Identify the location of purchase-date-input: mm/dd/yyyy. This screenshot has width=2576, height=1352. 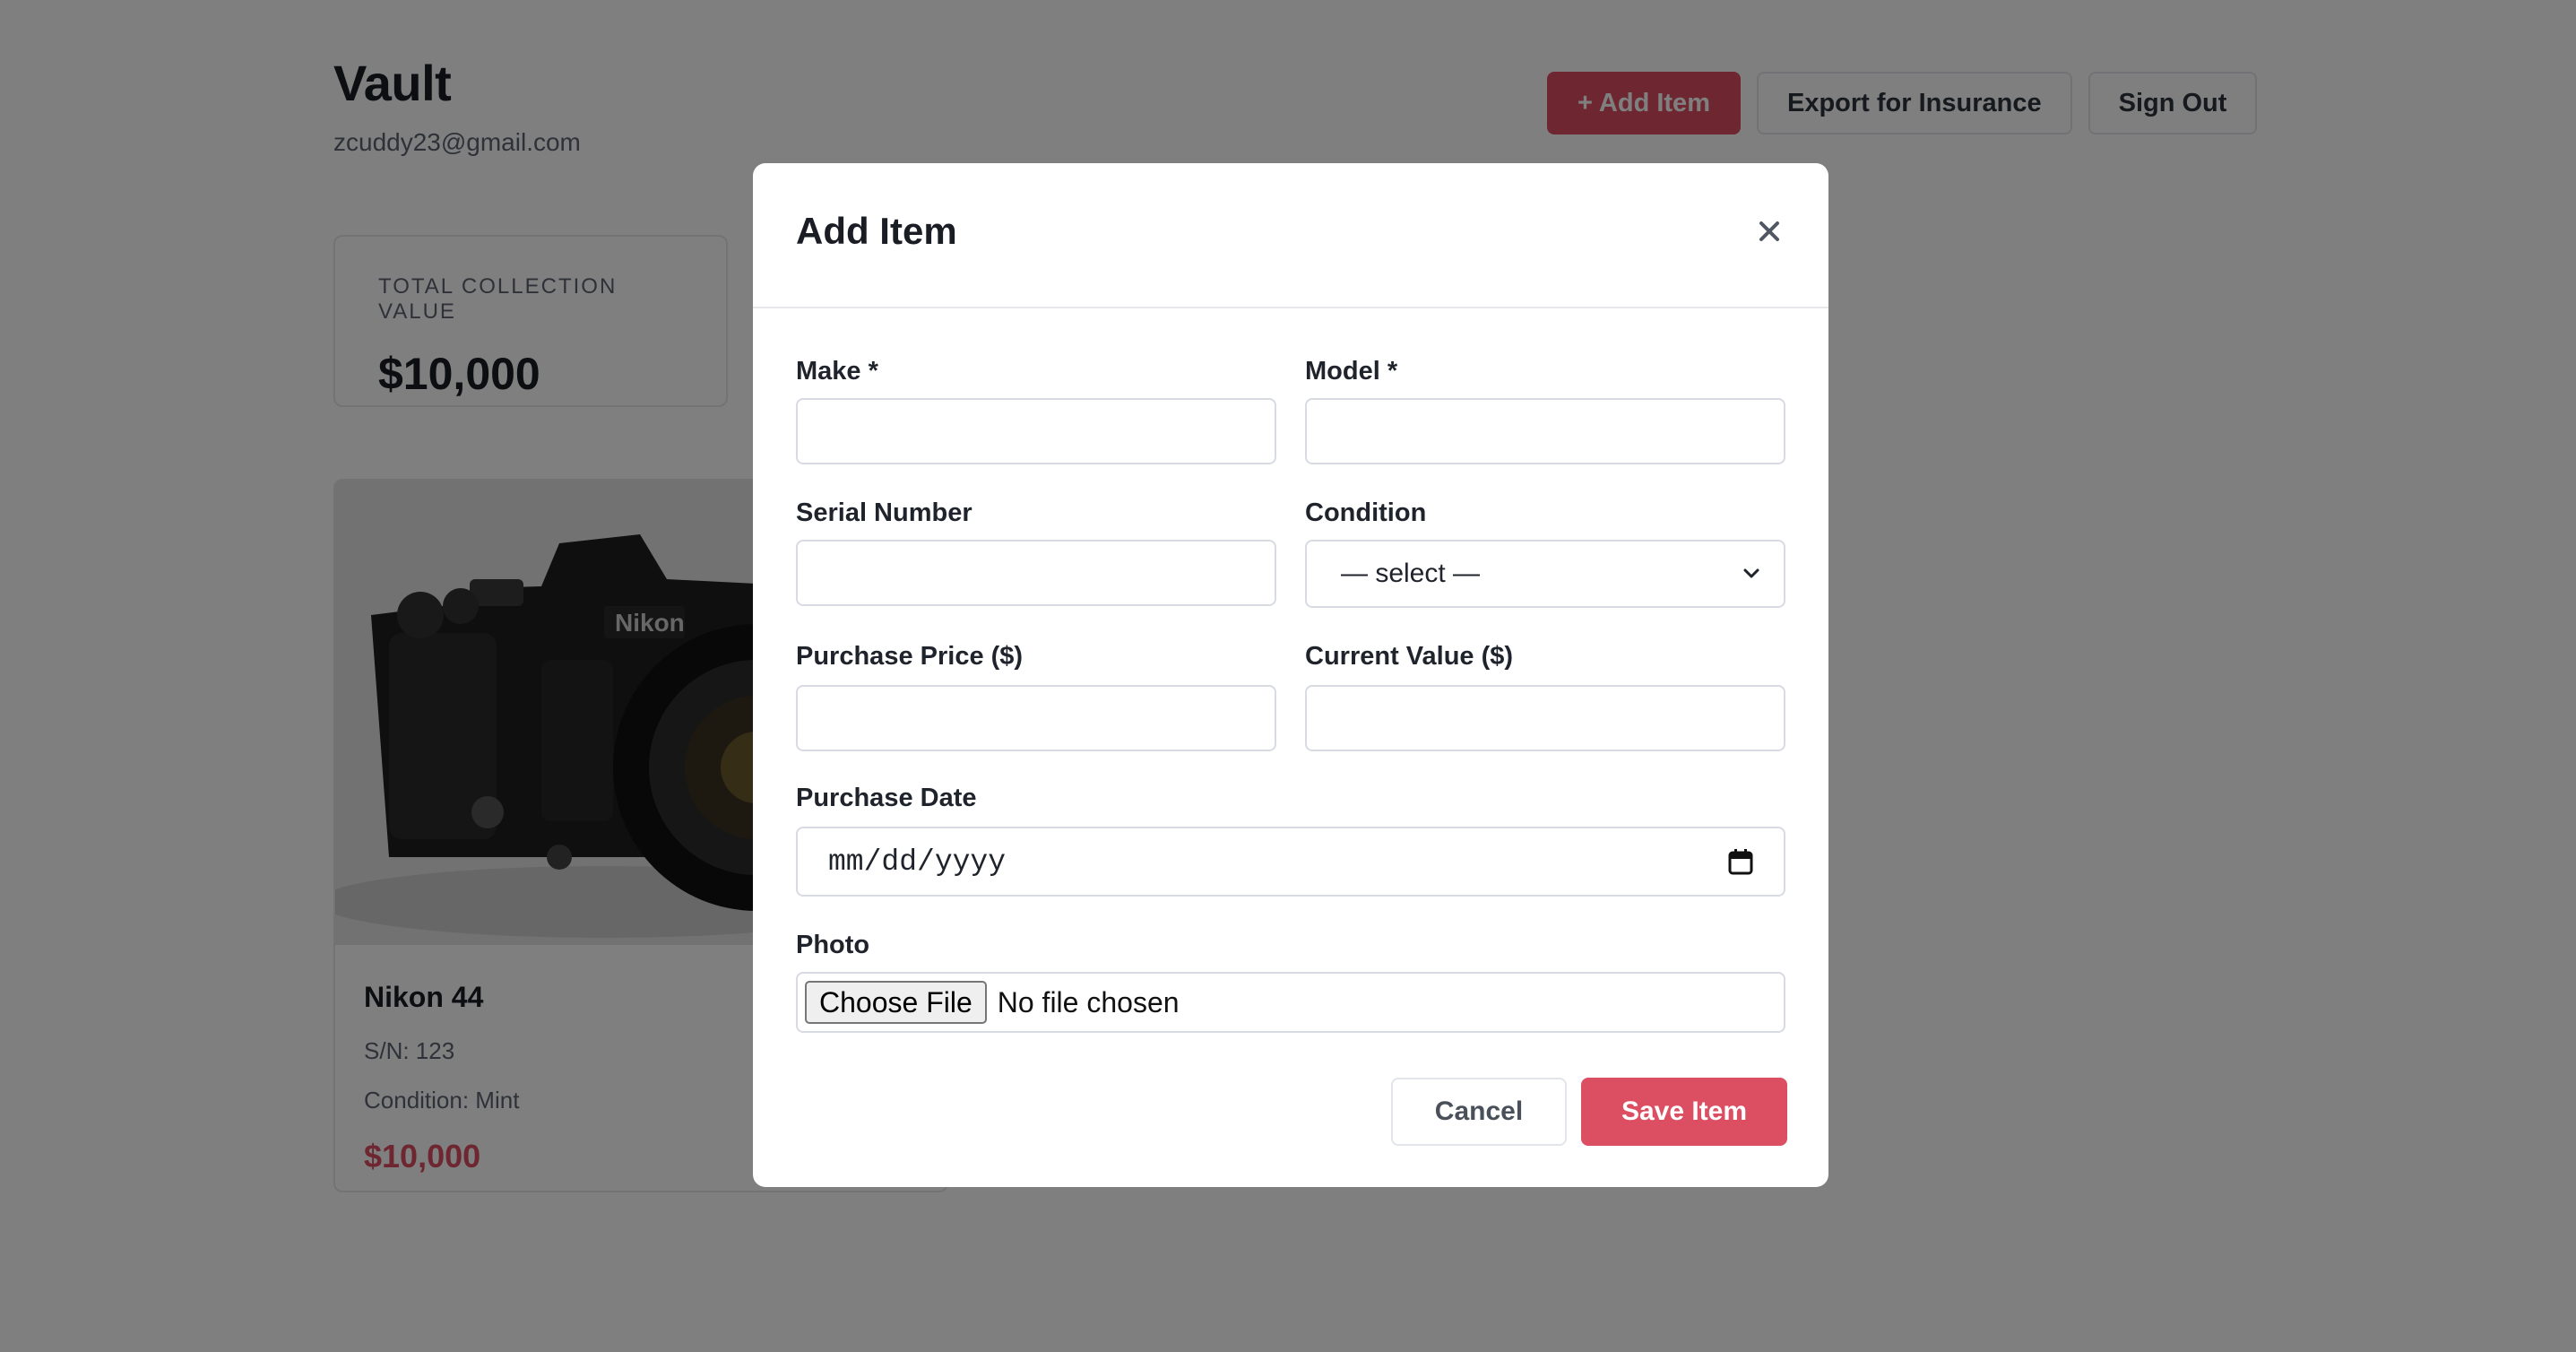
(1290, 862).